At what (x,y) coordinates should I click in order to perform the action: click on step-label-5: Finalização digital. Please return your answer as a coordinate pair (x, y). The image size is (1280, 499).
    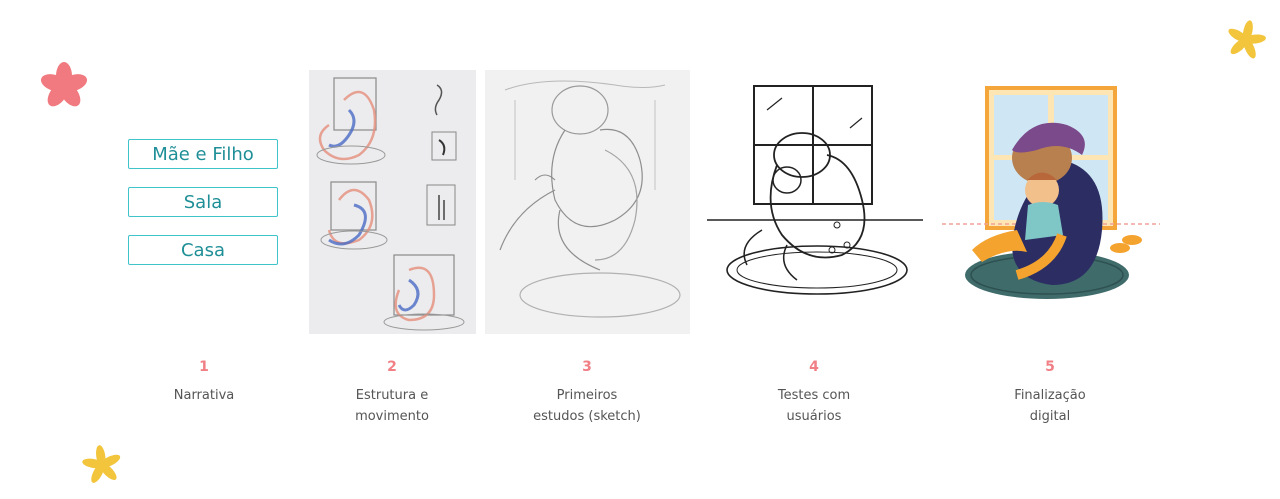
    Looking at the image, I should click on (1050, 406).